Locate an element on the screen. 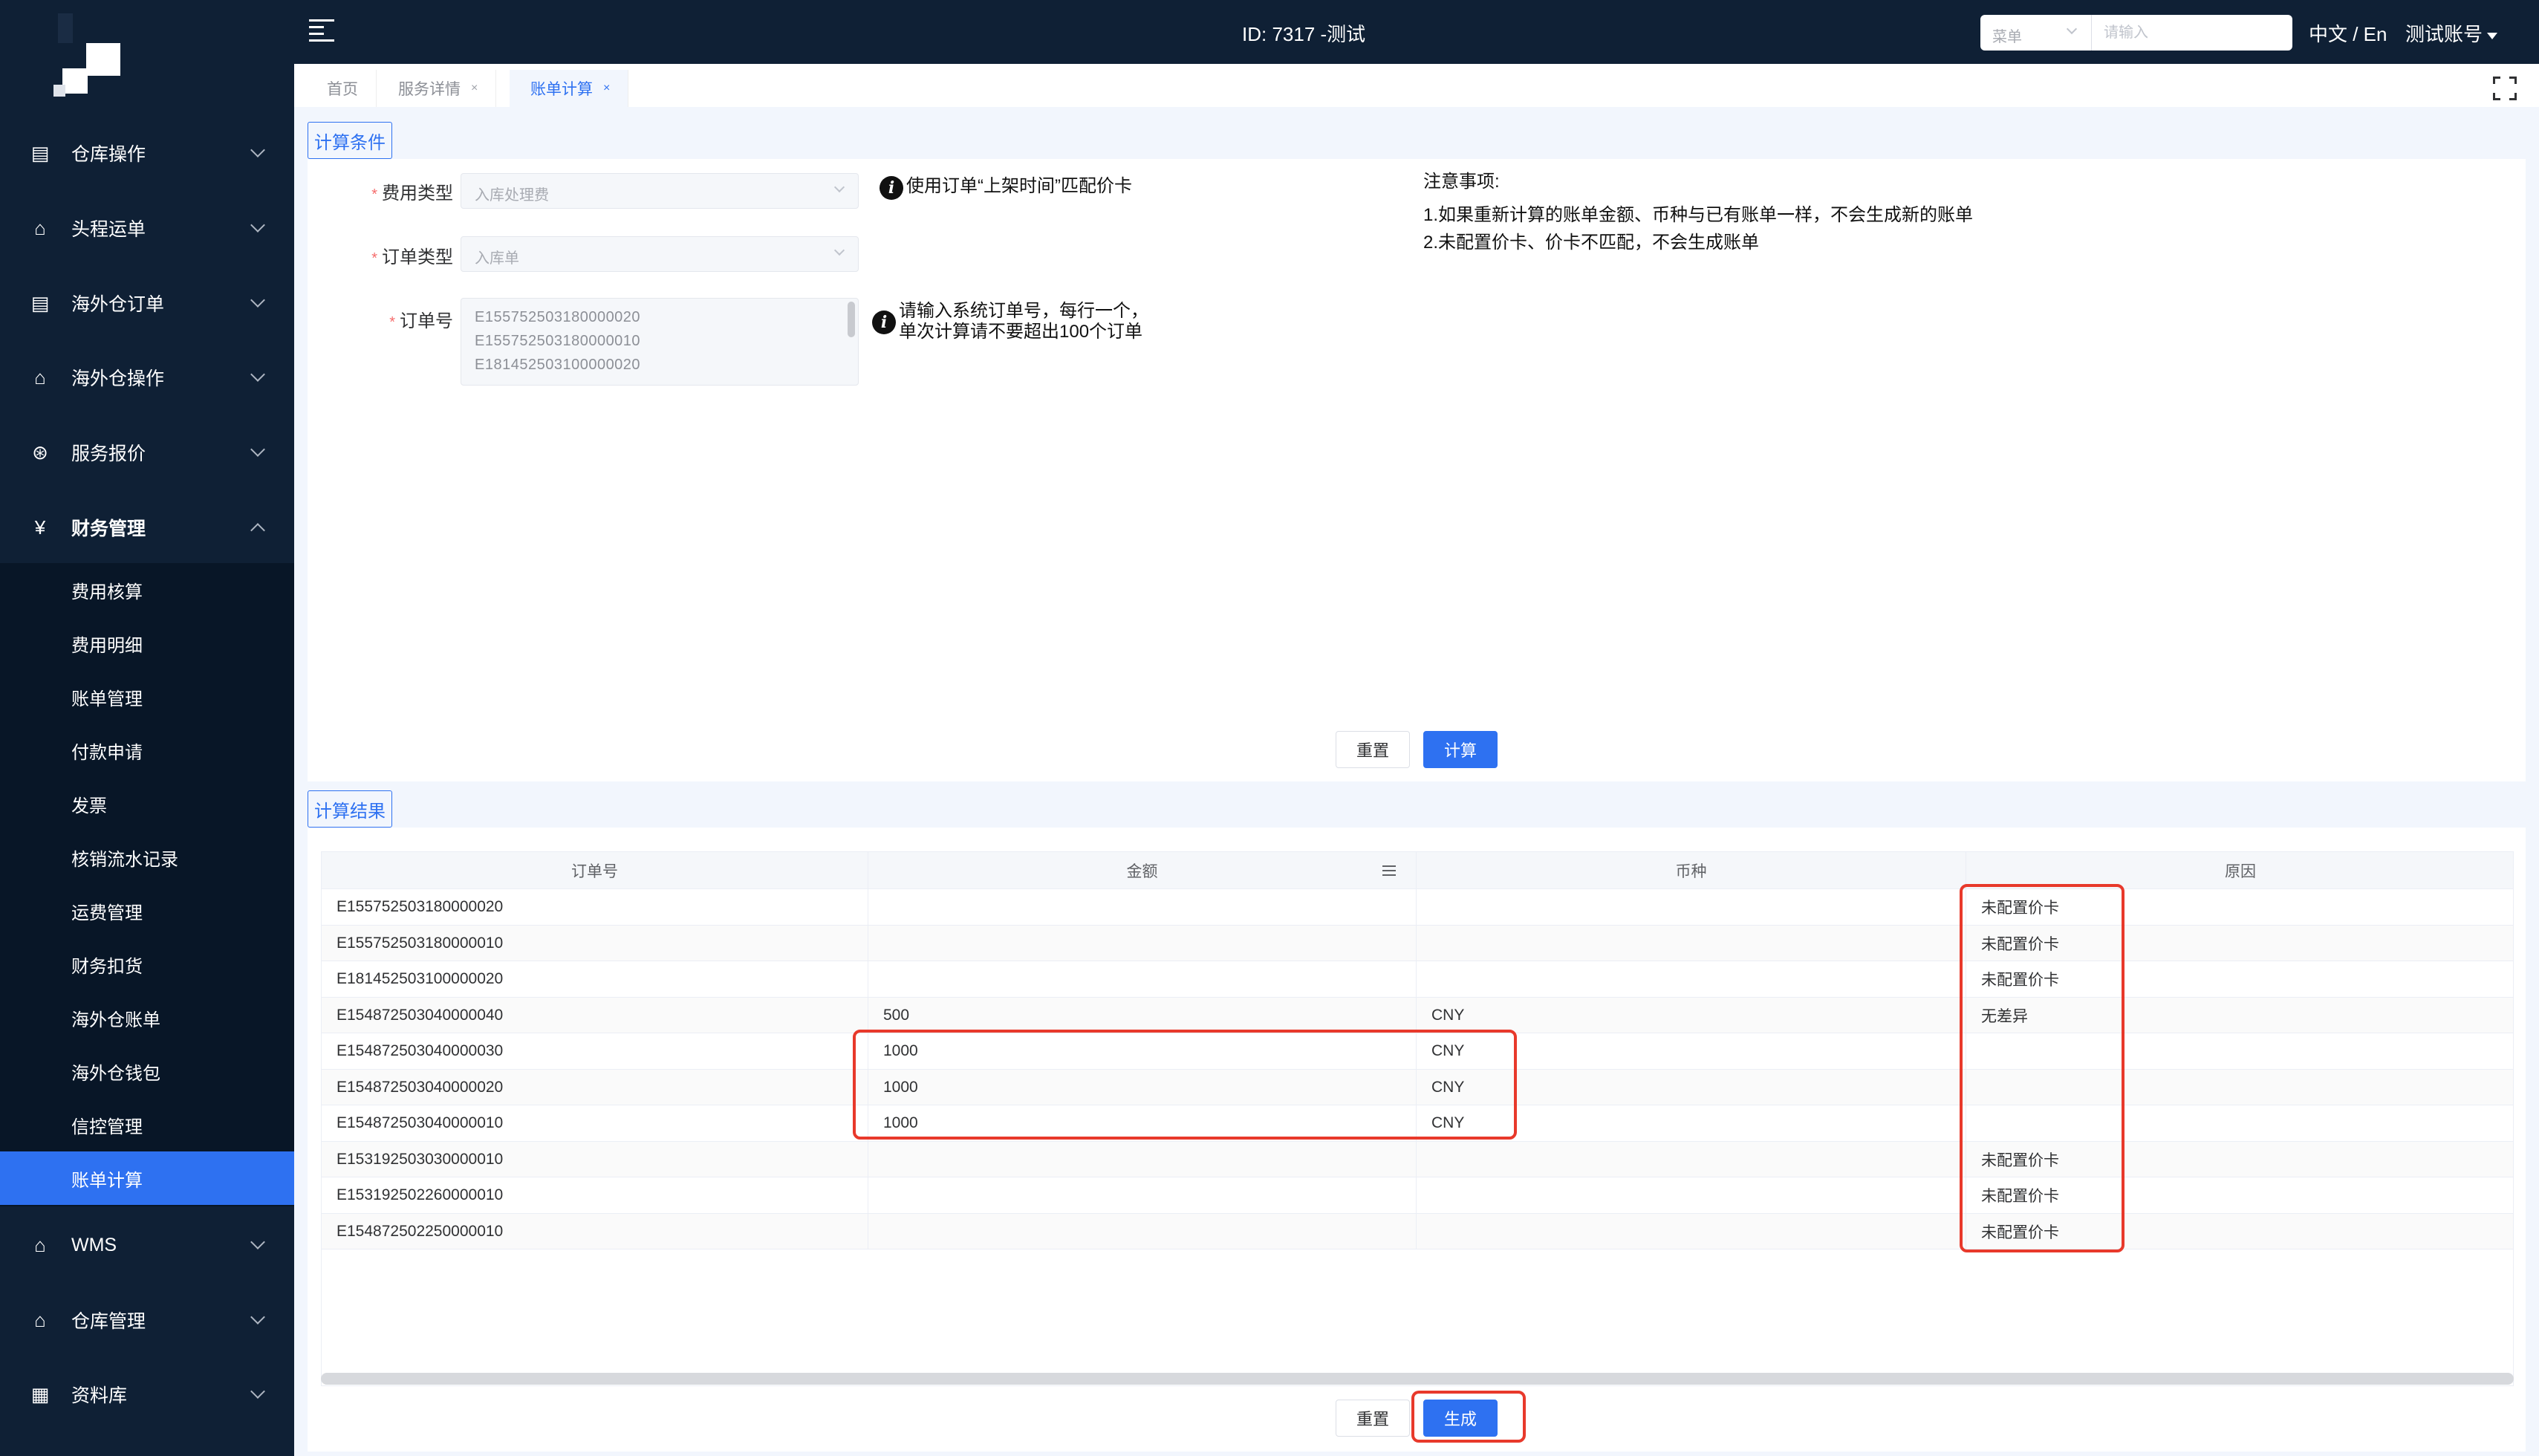 The height and width of the screenshot is (1456, 2539). results-reset-button: 重置 is located at coordinates (1373, 1419).